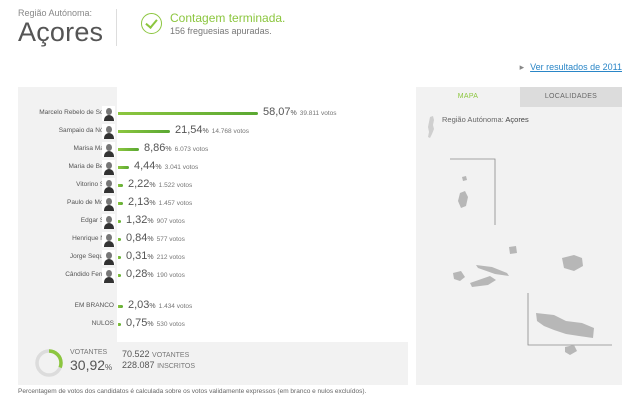  I want to click on map-region-label: Região Autónoma: Açores, so click(485, 119).